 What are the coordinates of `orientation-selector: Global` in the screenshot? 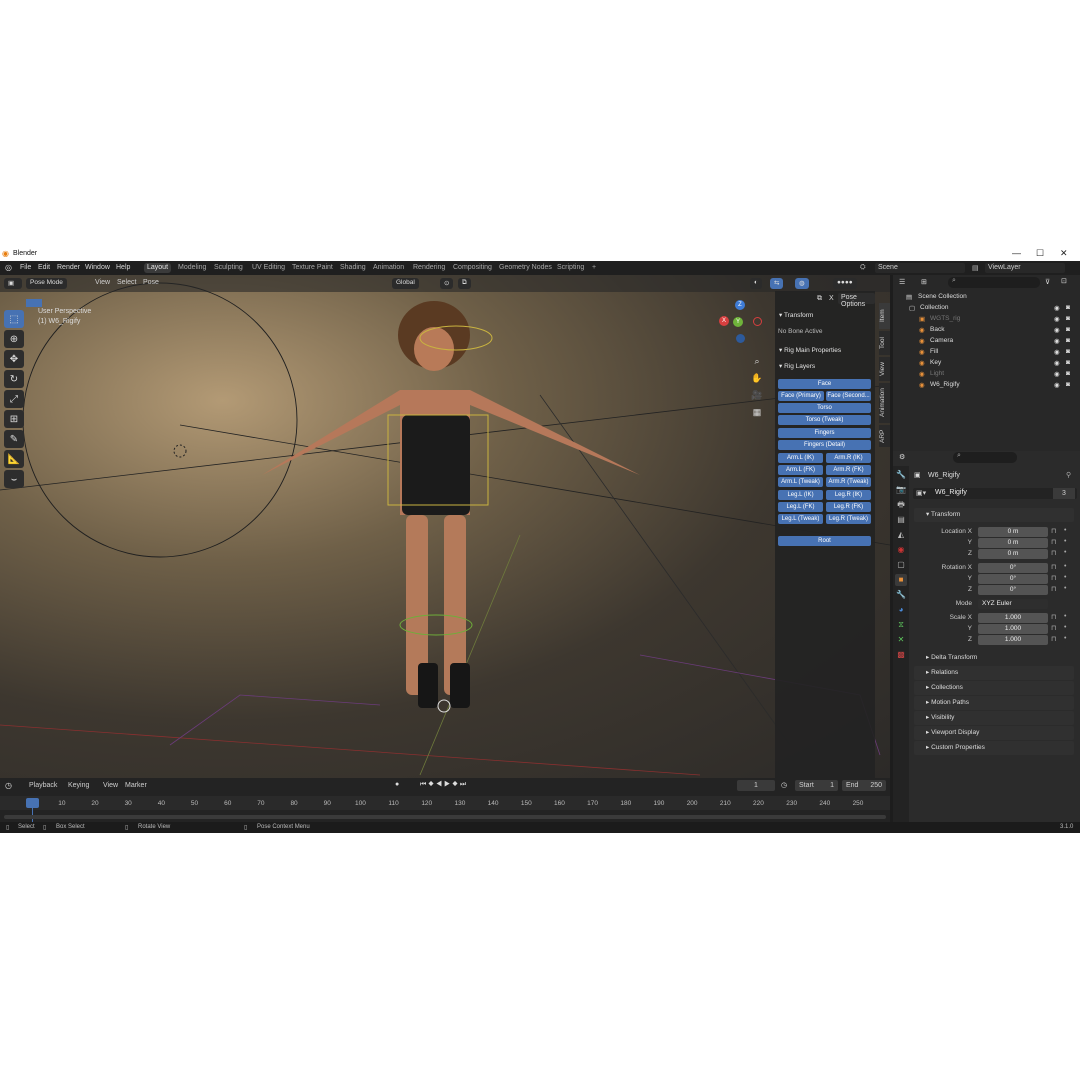 It's located at (405, 283).